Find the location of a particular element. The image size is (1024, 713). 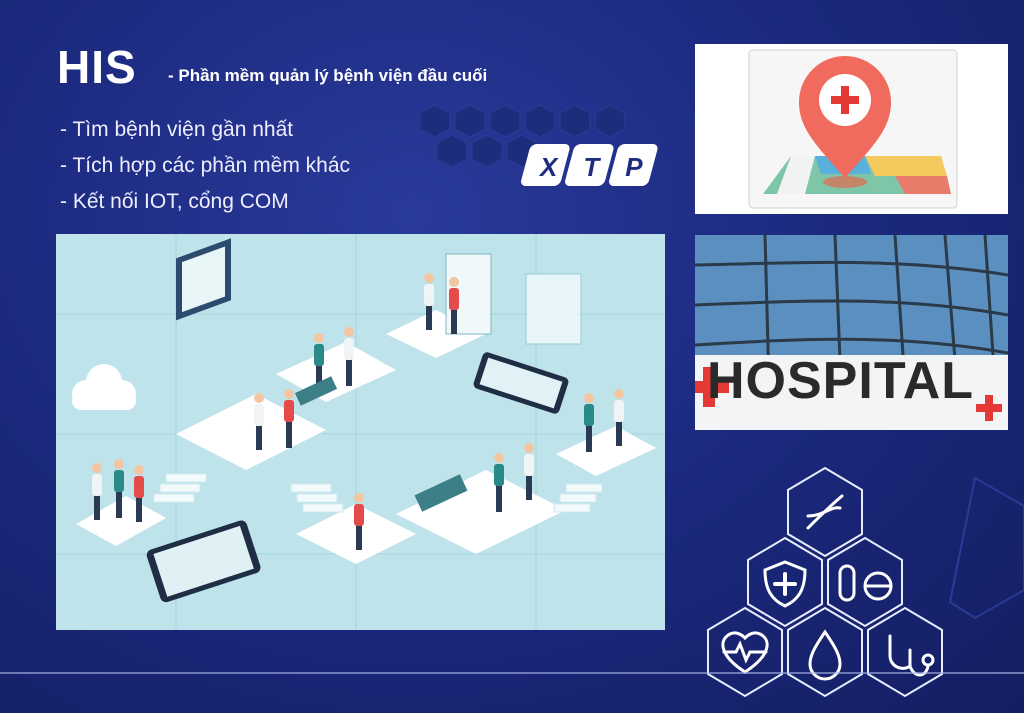

hospital-photo: HOSPITAL is located at coordinates (851, 332).